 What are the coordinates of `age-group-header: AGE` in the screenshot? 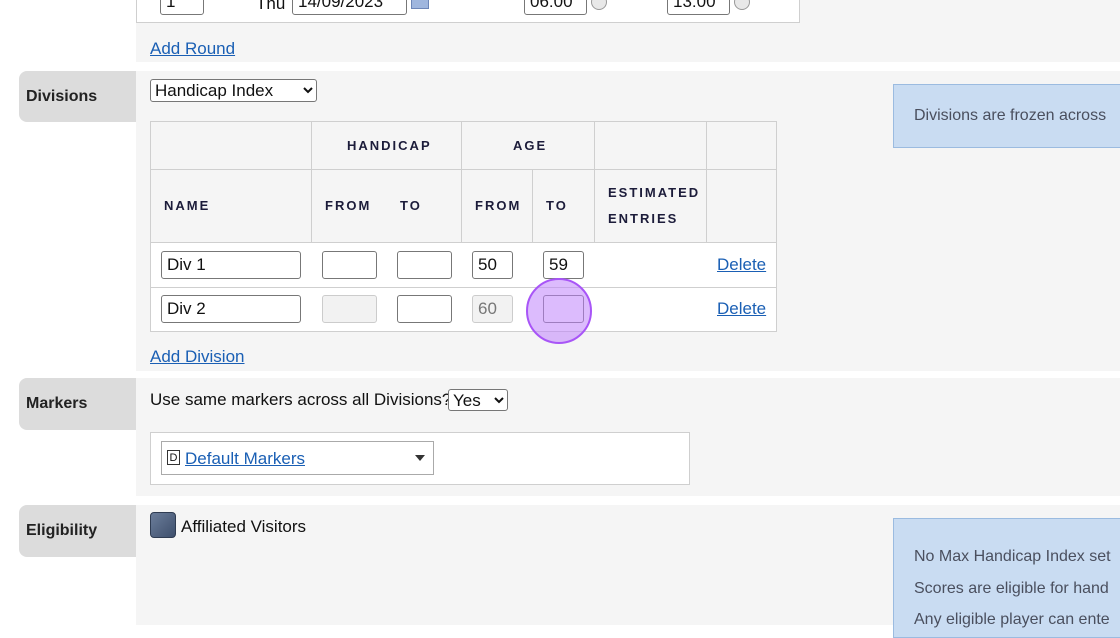 It's located at (530, 145).